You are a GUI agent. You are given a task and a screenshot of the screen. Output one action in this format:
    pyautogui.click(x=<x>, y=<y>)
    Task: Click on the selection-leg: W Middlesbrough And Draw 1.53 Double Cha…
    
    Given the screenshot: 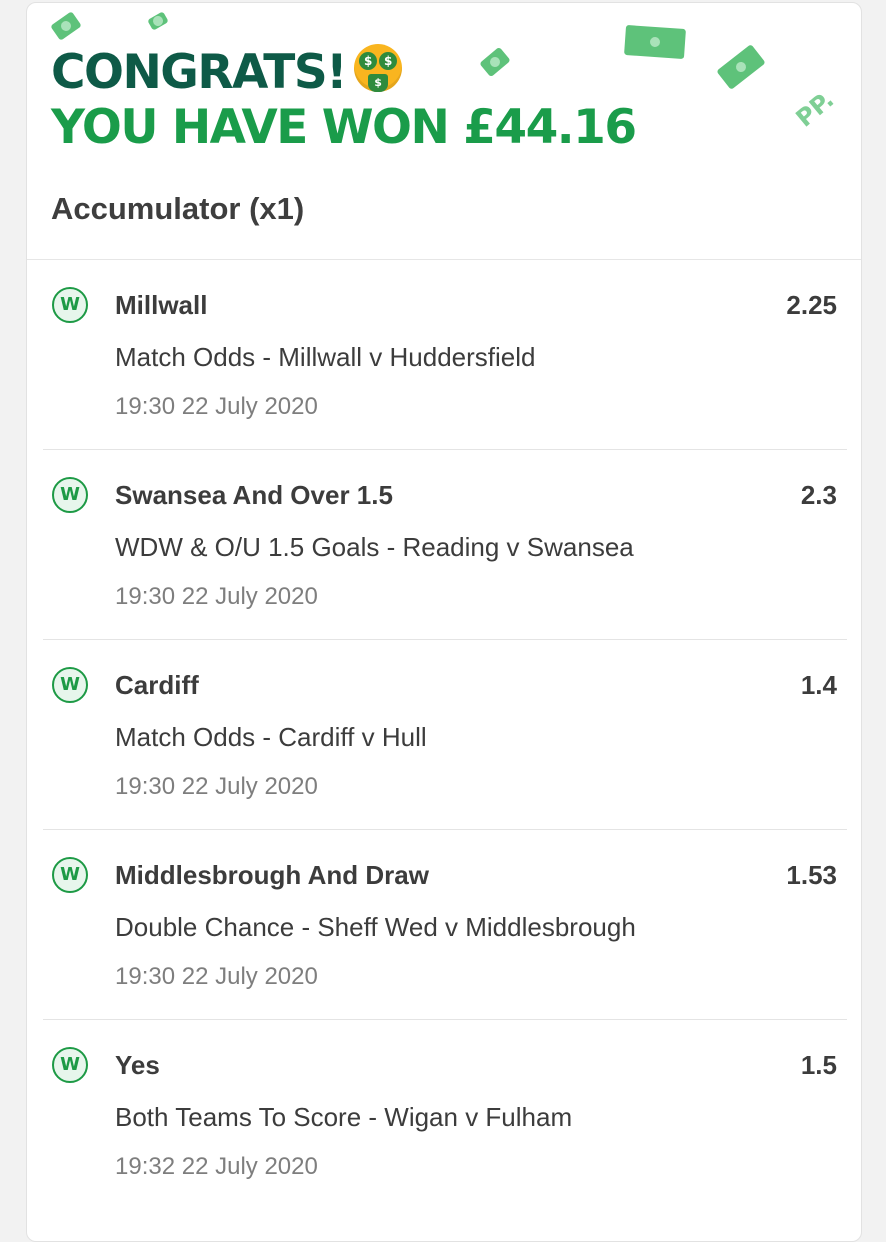 What is the action you would take?
    pyautogui.click(x=444, y=925)
    